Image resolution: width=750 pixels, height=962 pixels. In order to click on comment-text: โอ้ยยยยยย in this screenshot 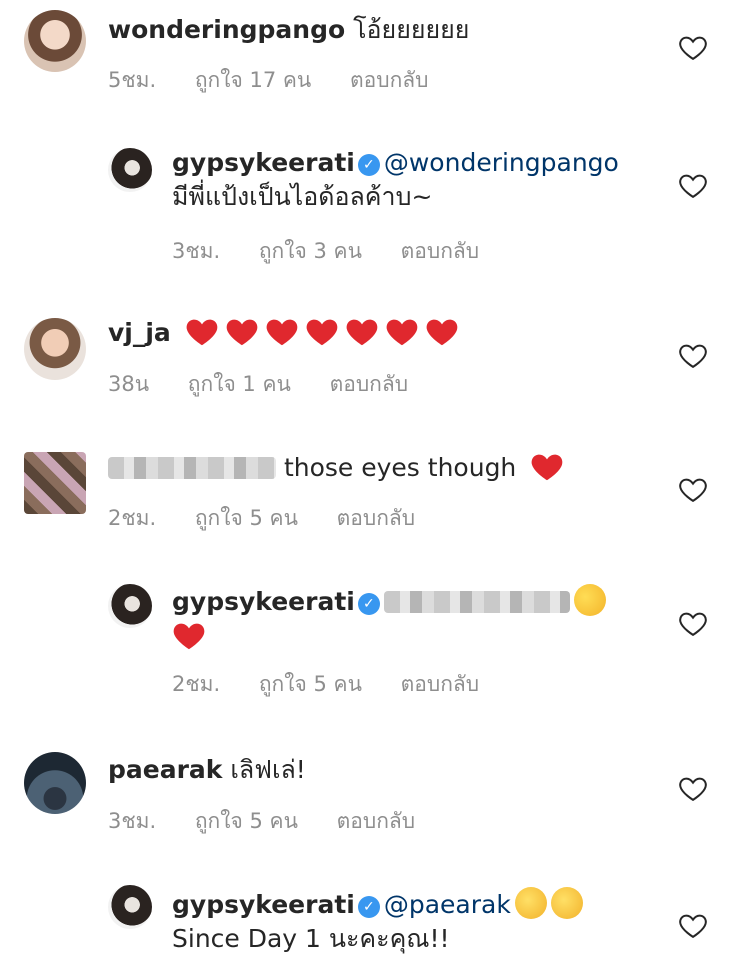, I will do `click(411, 29)`.